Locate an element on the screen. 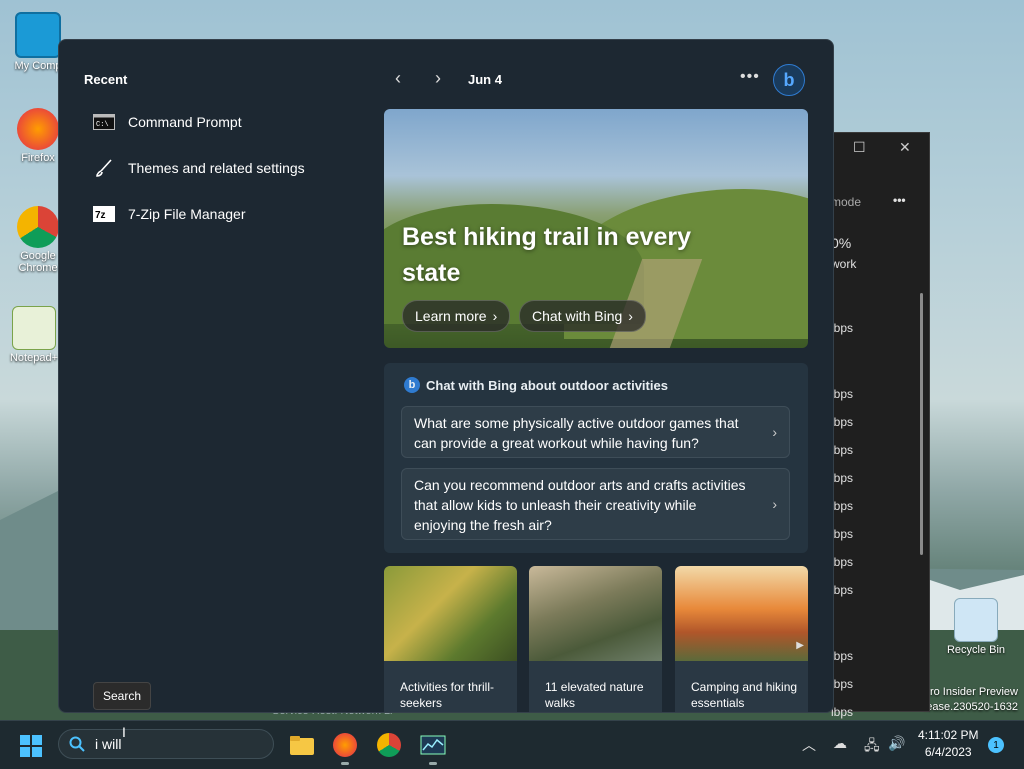 This screenshot has height=769, width=1024. network-icon: 🖧 is located at coordinates (872, 747).